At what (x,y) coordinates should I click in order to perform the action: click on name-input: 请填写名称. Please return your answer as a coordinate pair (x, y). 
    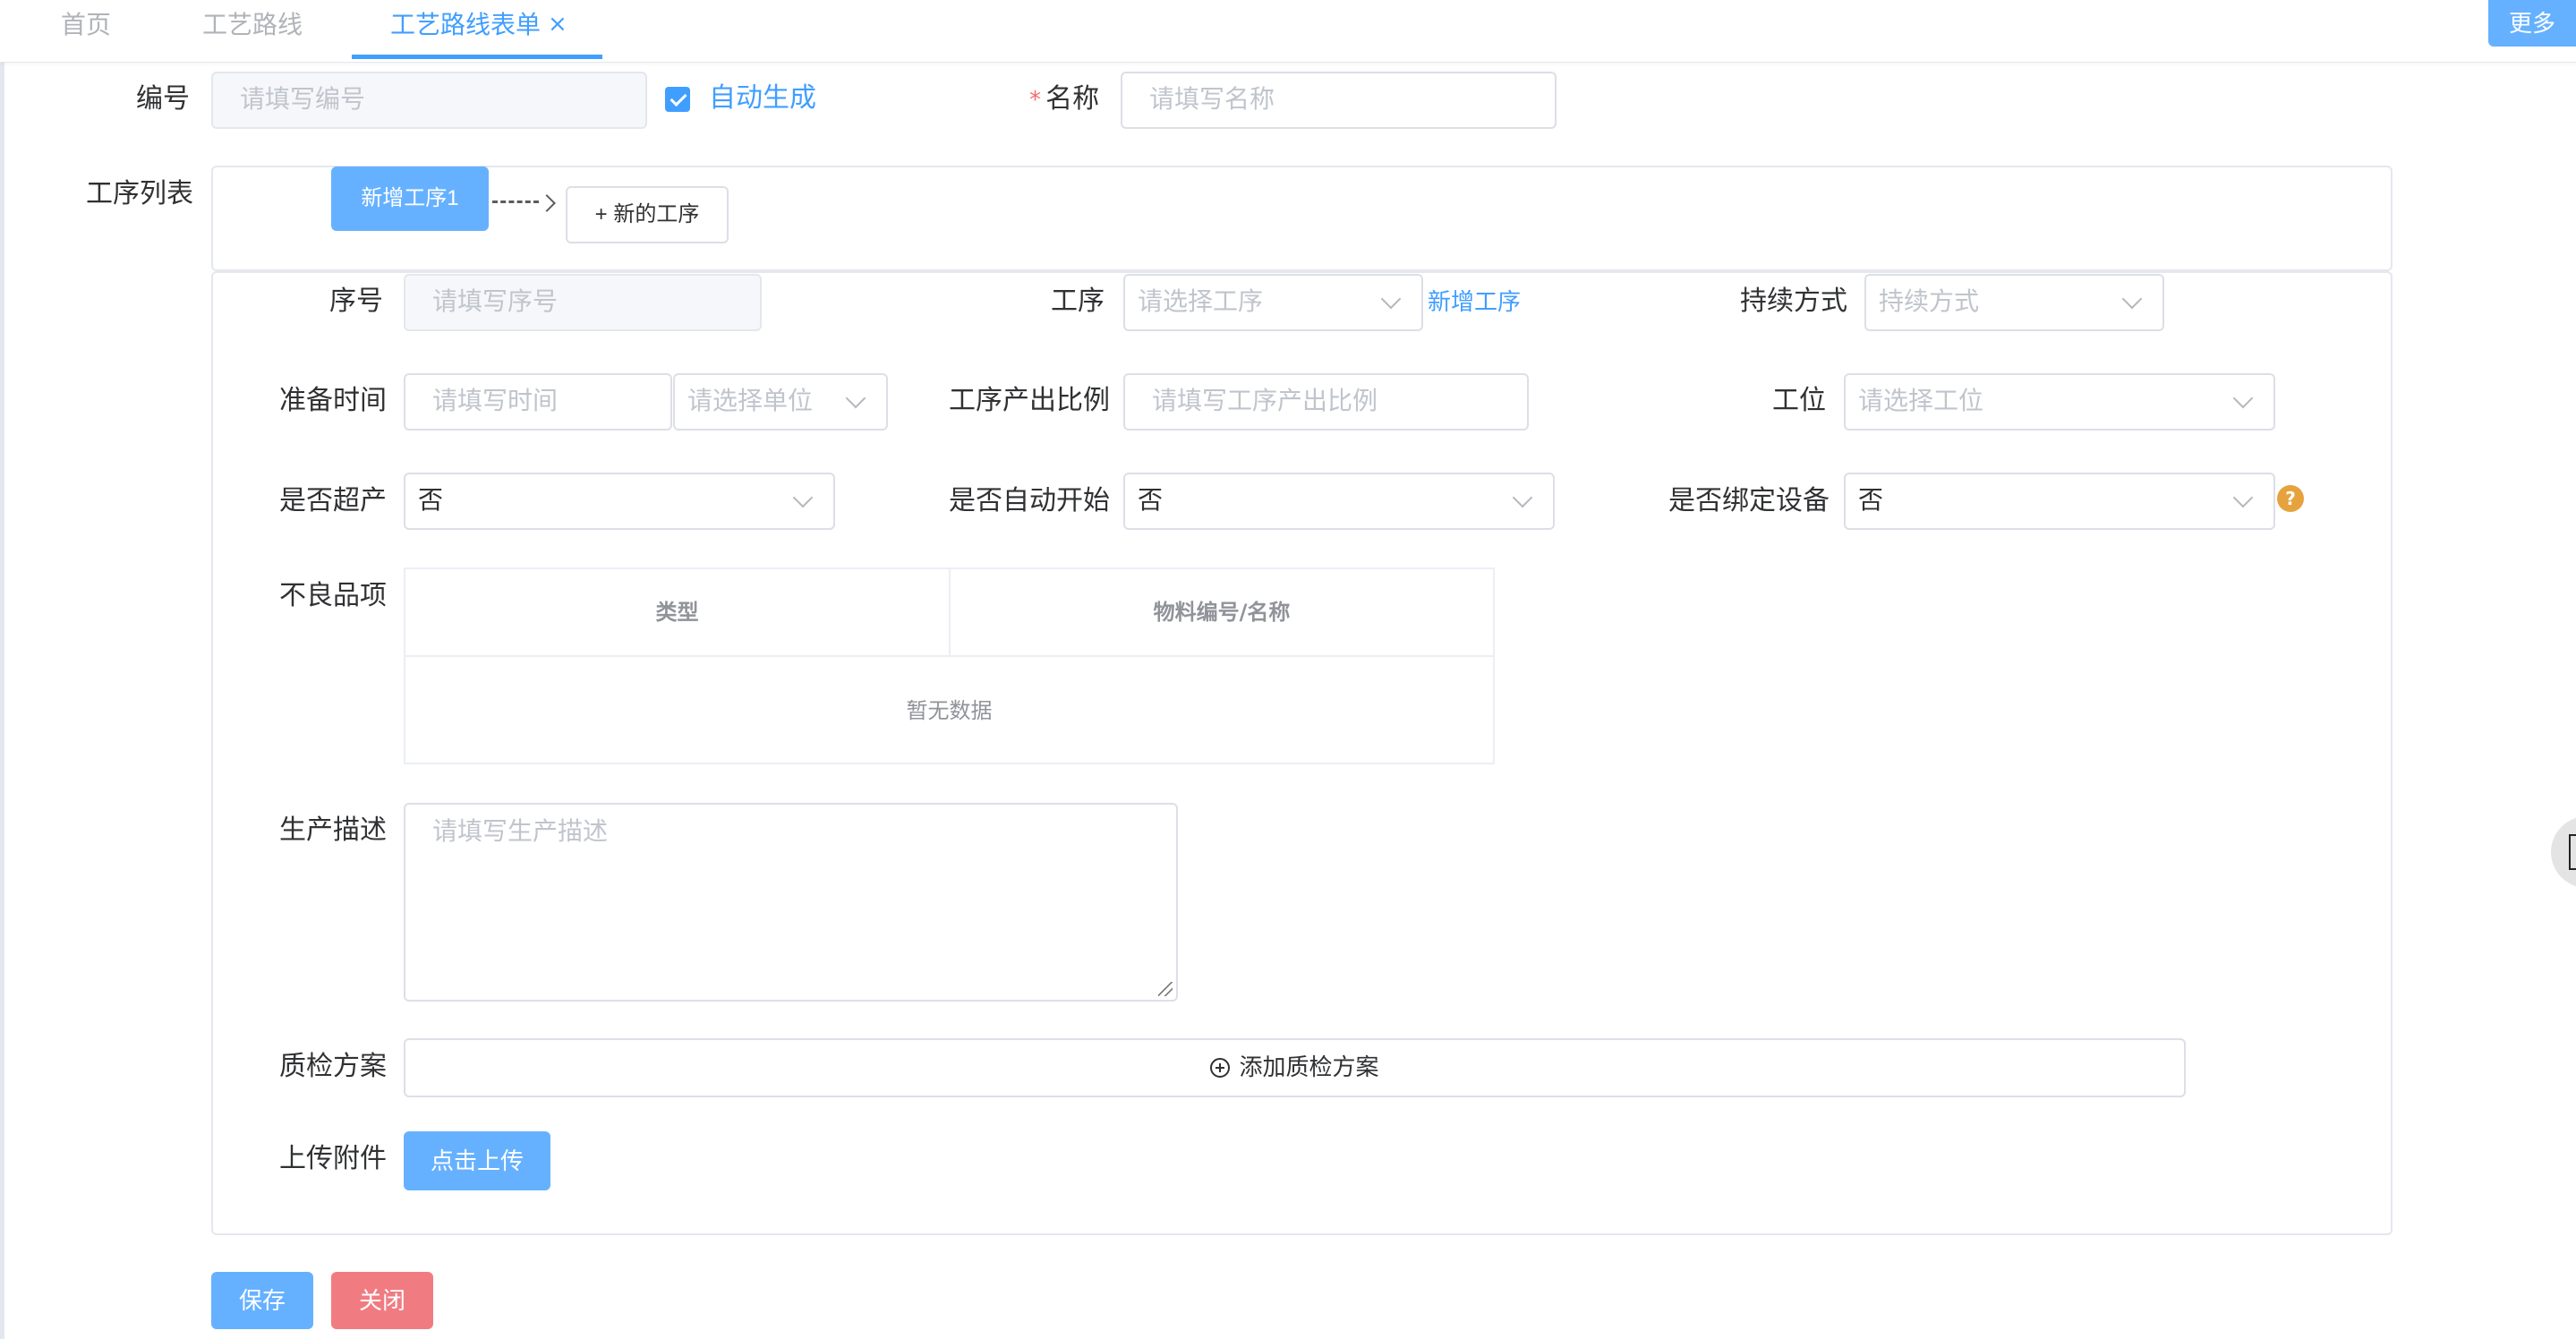
    Looking at the image, I should click on (1339, 100).